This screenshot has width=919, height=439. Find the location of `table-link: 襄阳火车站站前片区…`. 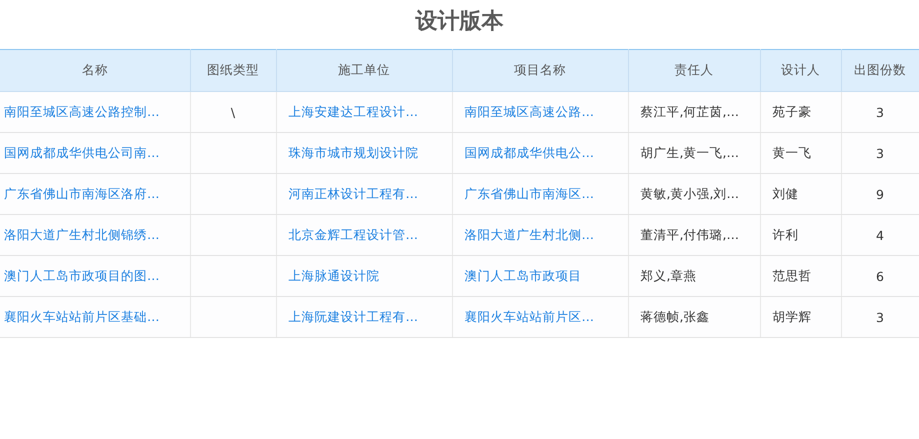

table-link: 襄阳火车站站前片区… is located at coordinates (529, 316).